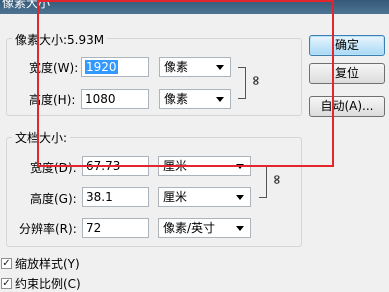 The width and height of the screenshot is (389, 292). What do you see at coordinates (263, 182) in the screenshot?
I see `doc-constrain-bracket` at bounding box center [263, 182].